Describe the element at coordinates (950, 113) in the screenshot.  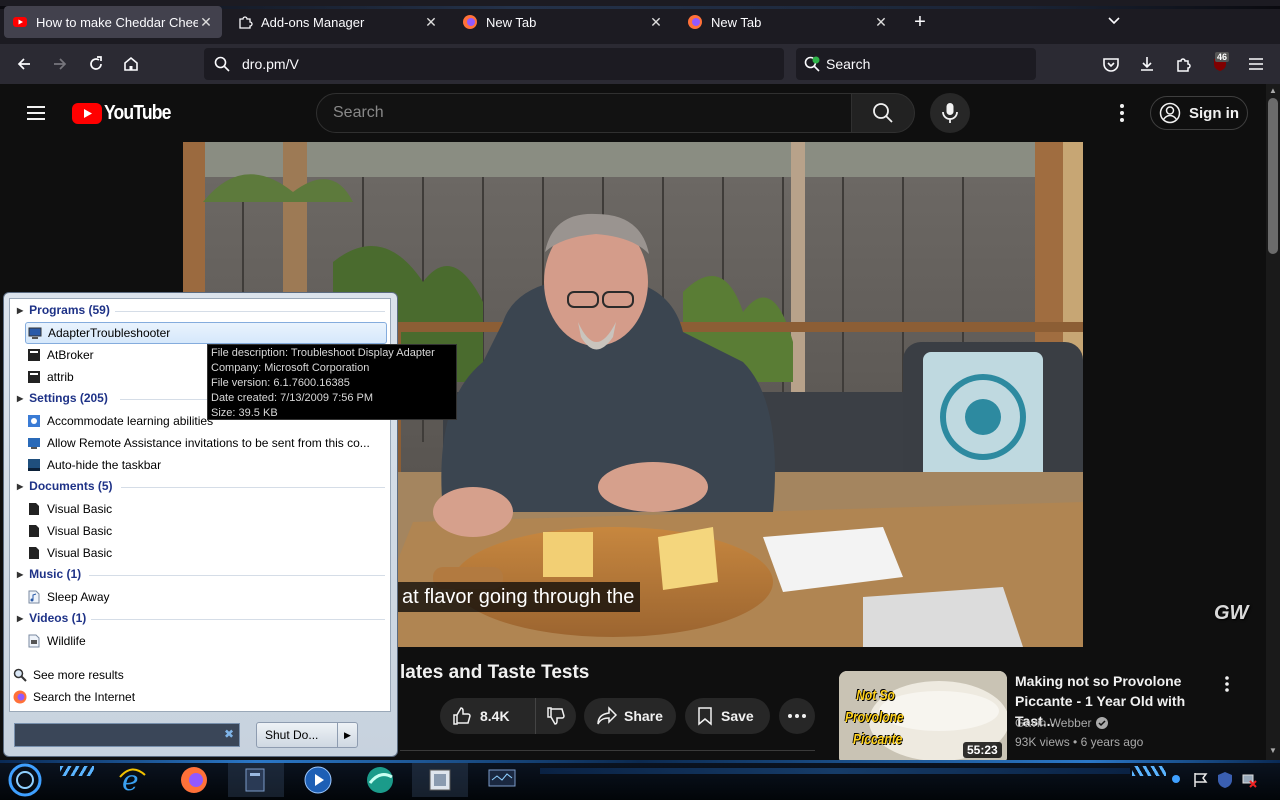
I see `voice-search-button` at that location.